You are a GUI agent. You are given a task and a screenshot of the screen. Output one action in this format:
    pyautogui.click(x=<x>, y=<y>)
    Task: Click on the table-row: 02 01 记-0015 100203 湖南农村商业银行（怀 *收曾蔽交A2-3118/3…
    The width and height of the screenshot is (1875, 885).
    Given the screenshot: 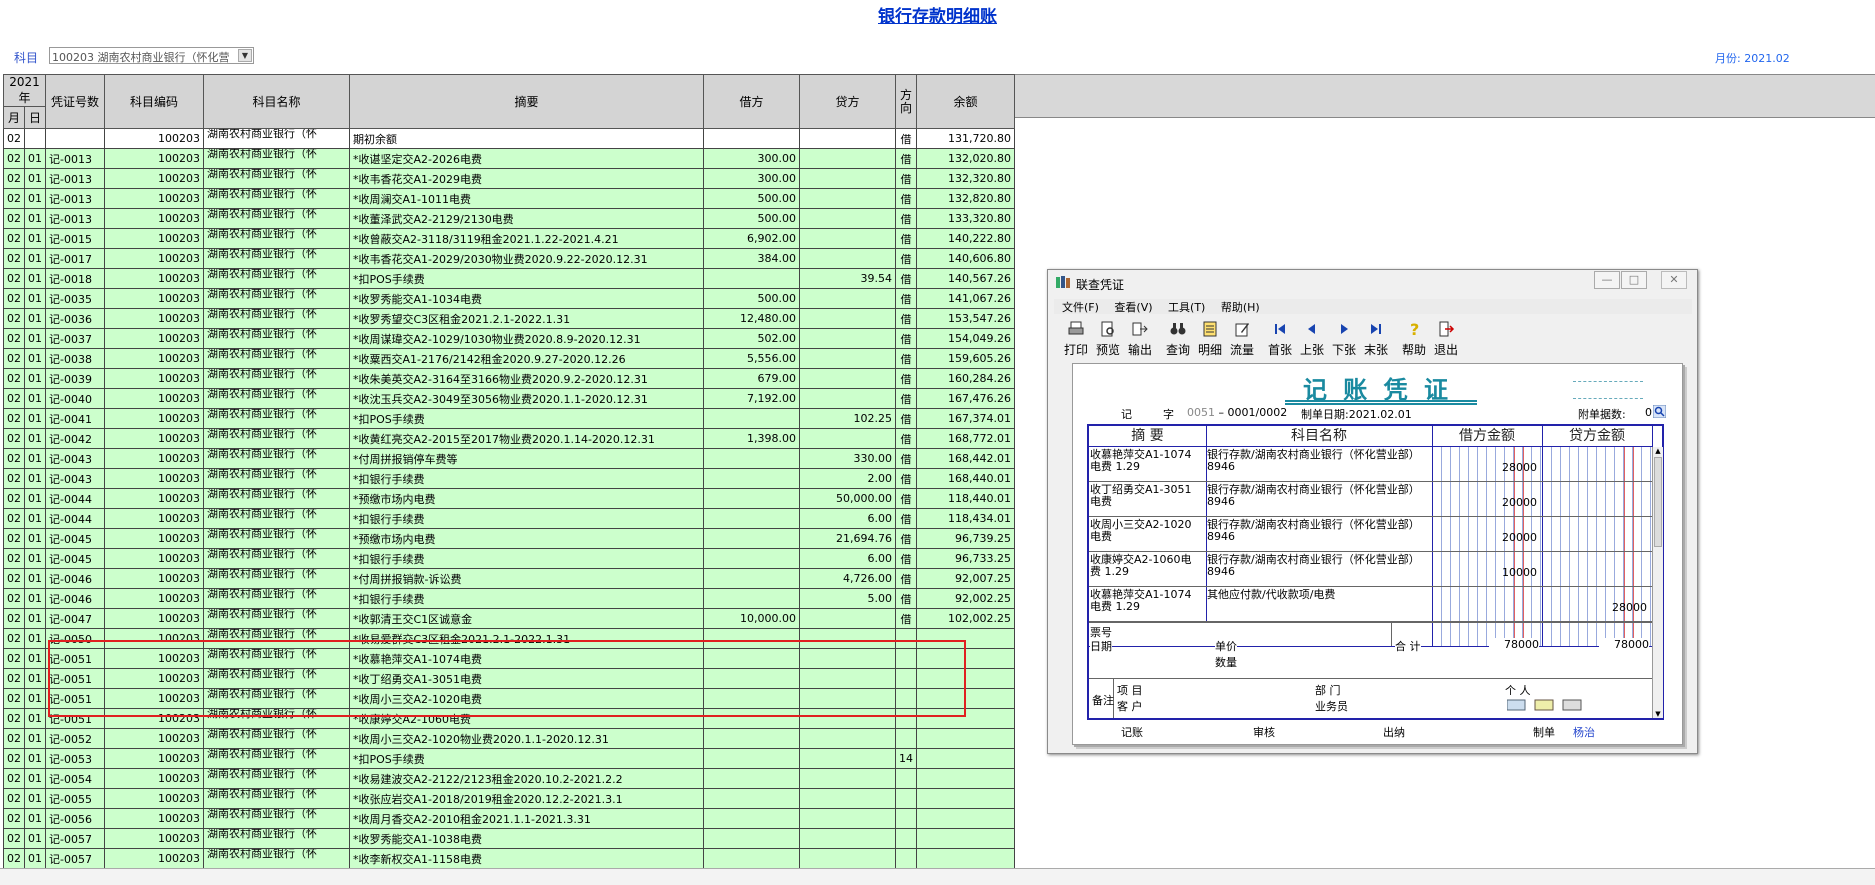 What is the action you would take?
    pyautogui.click(x=509, y=238)
    